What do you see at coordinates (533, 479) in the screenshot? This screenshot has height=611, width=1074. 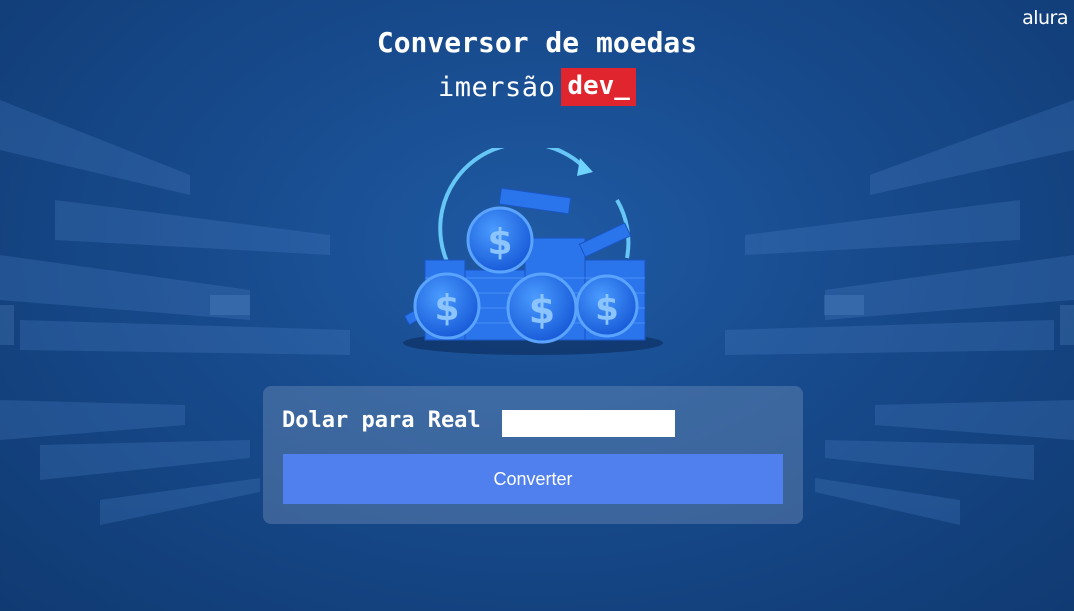 I see `convert-button: Converter` at bounding box center [533, 479].